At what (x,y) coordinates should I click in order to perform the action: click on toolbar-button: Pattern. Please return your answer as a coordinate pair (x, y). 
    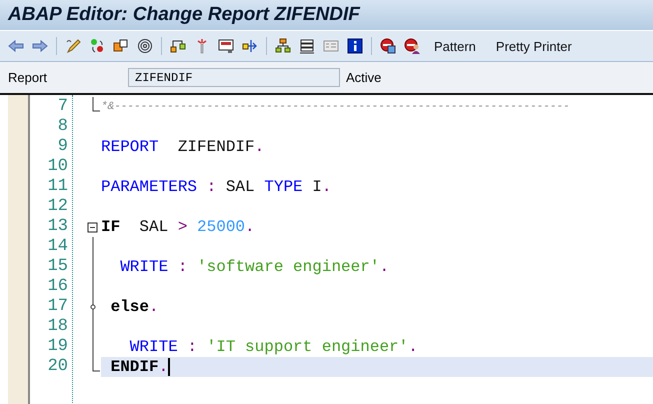
    Looking at the image, I should click on (455, 46).